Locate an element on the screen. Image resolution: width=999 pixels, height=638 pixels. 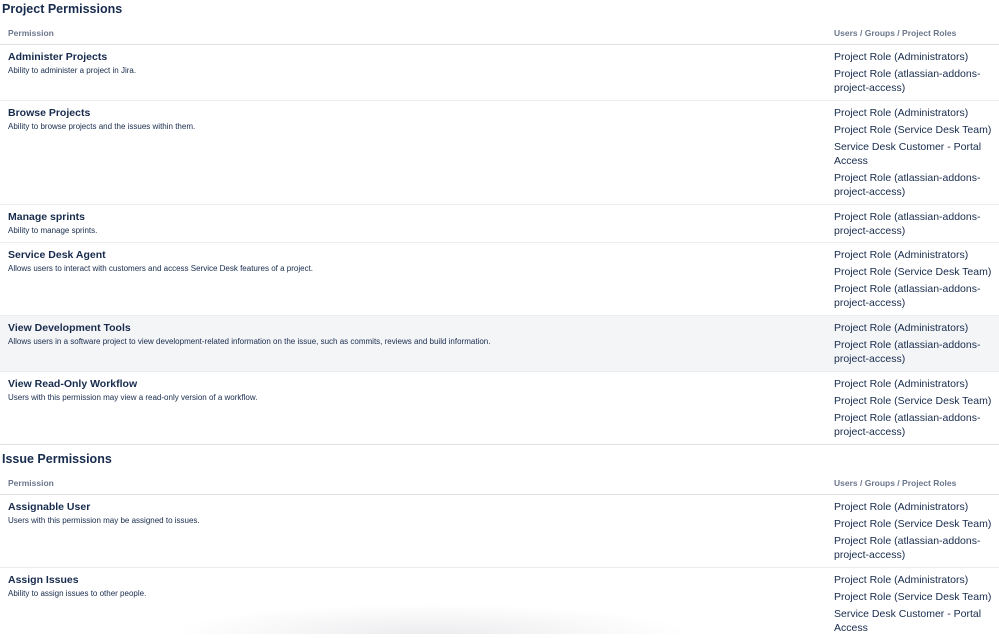
permission-name: Assign Issues is located at coordinates (43, 580).